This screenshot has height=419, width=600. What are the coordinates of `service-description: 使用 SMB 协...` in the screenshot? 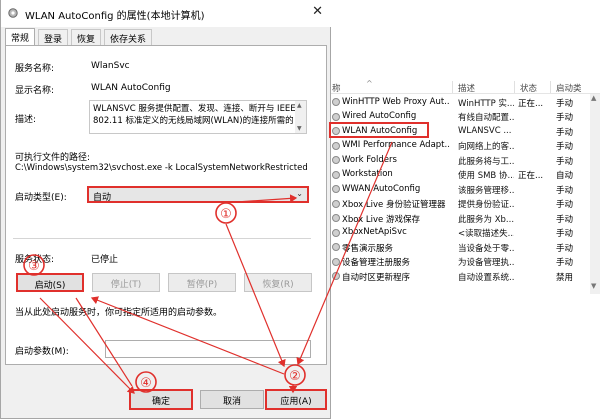 It's located at (486, 176).